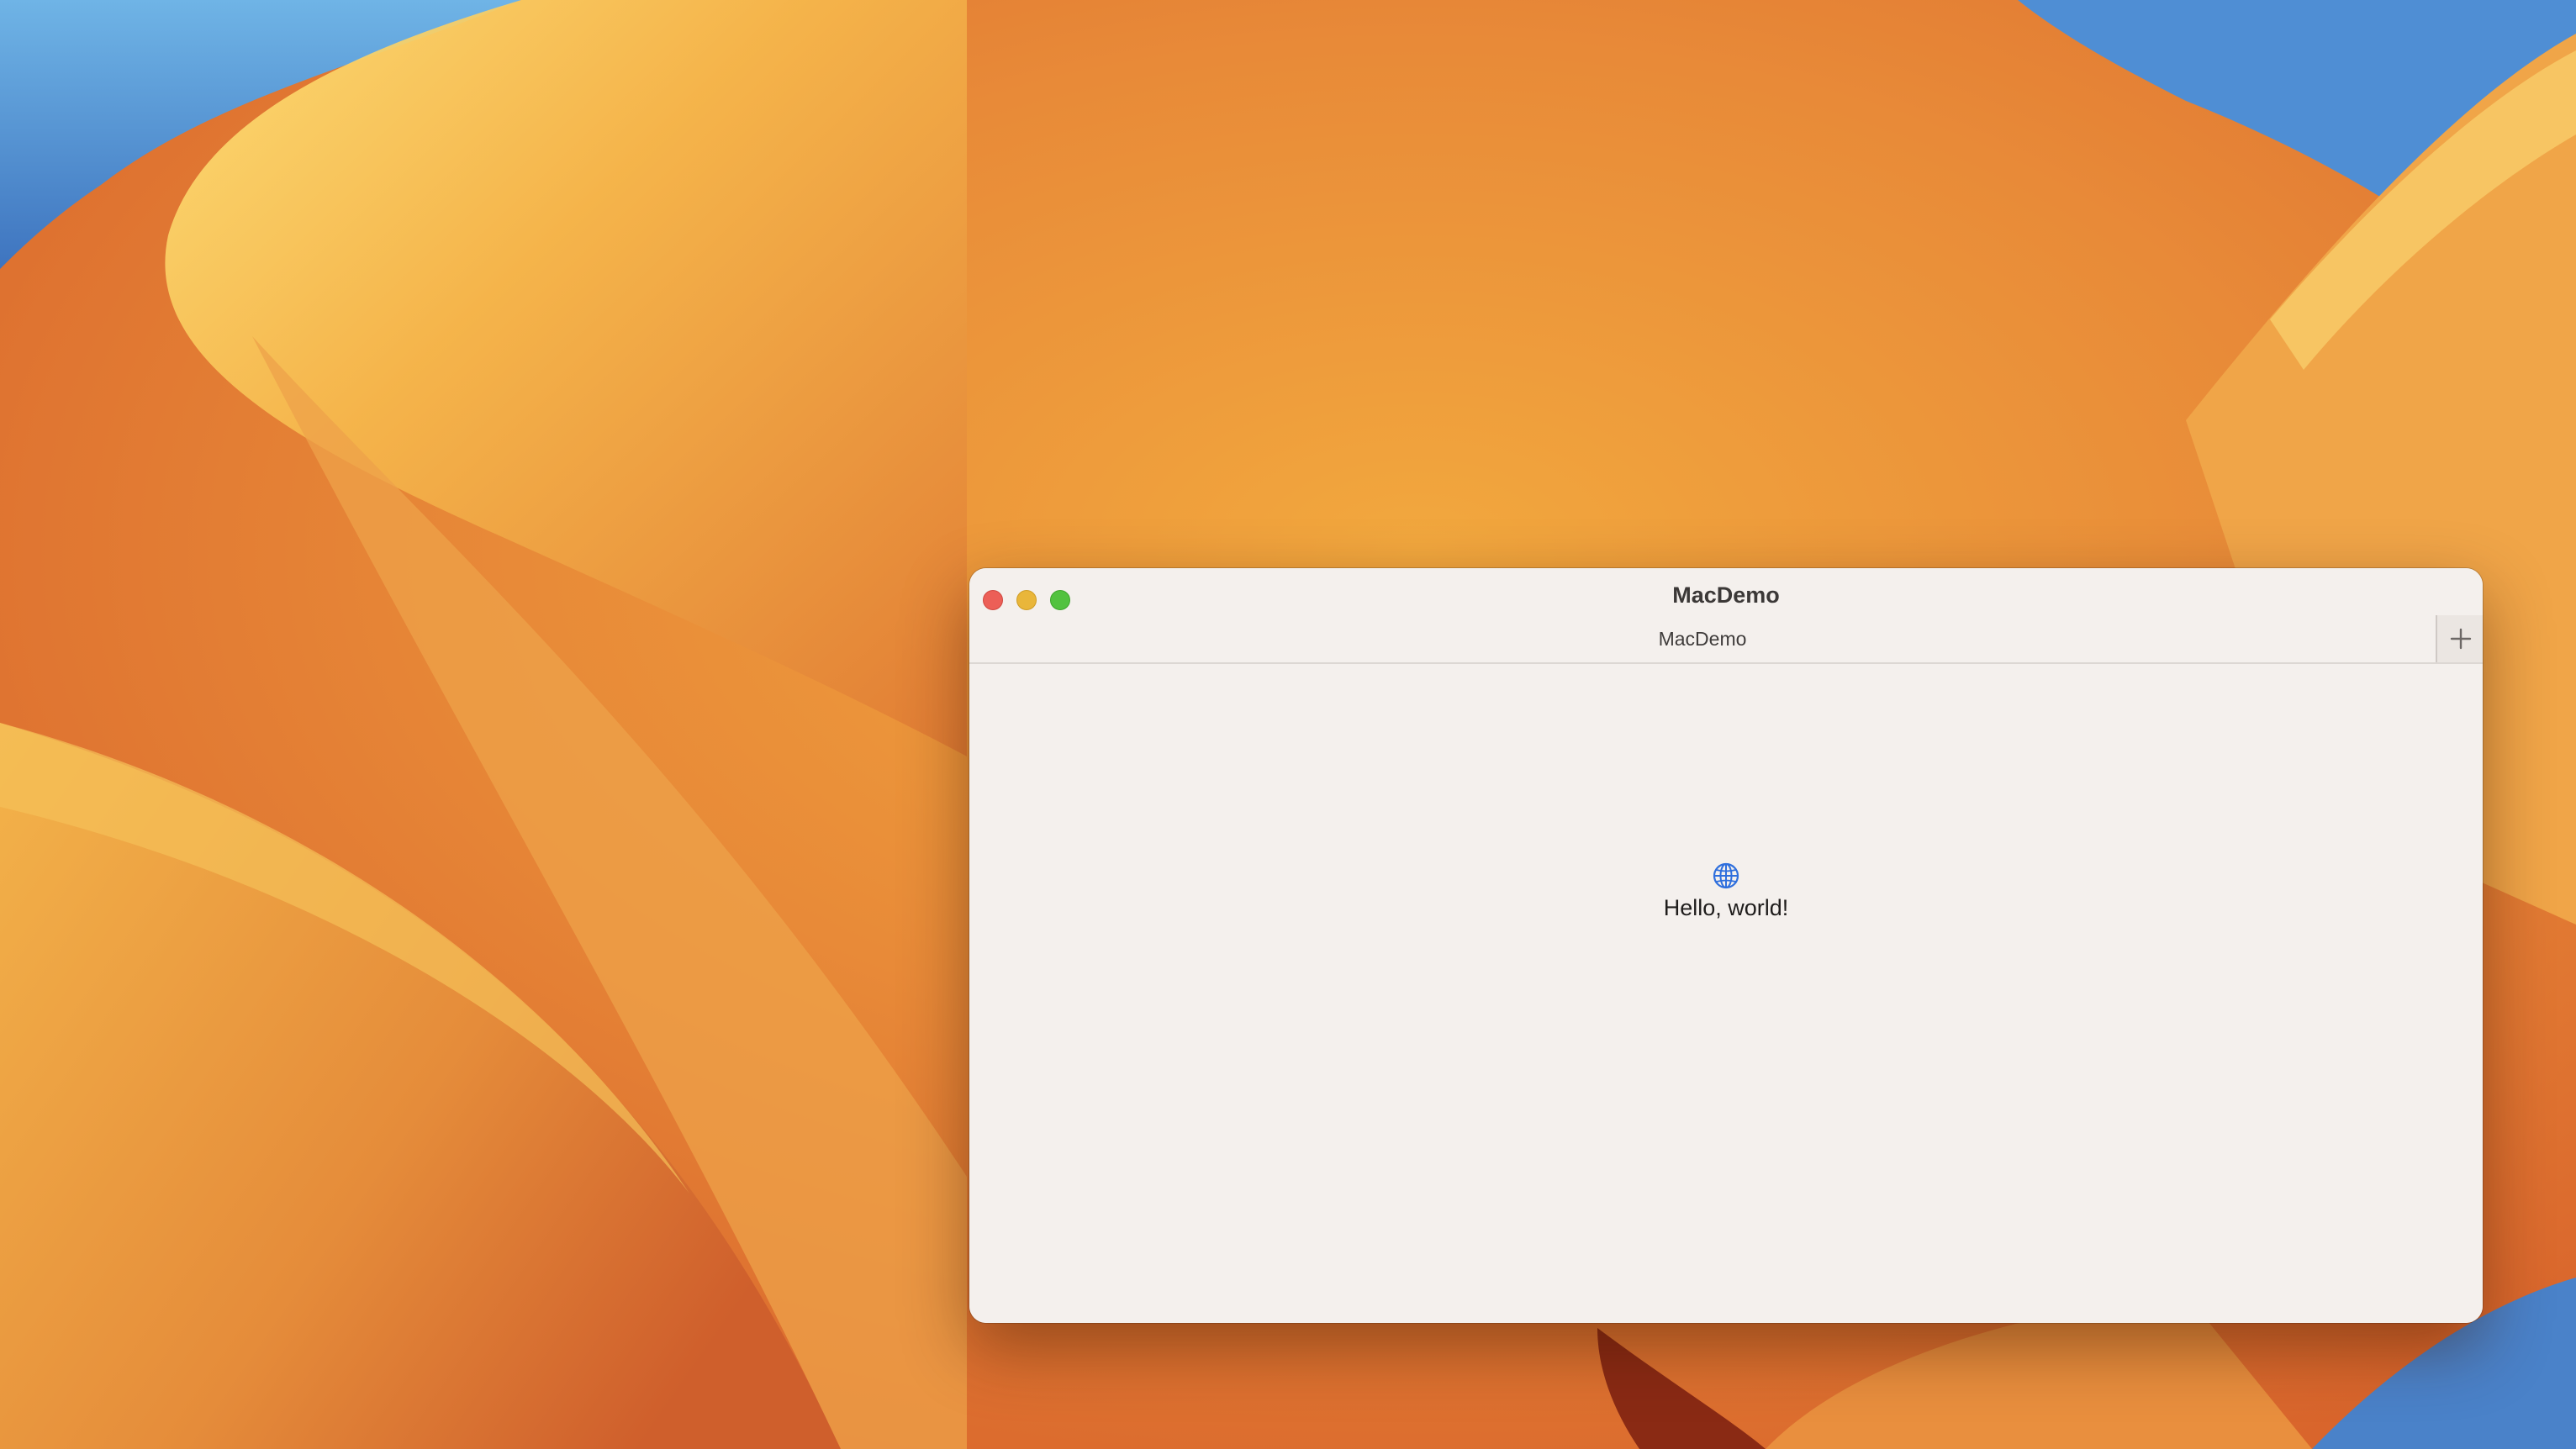  Describe the element at coordinates (1726, 875) in the screenshot. I see `globe-icon` at that location.